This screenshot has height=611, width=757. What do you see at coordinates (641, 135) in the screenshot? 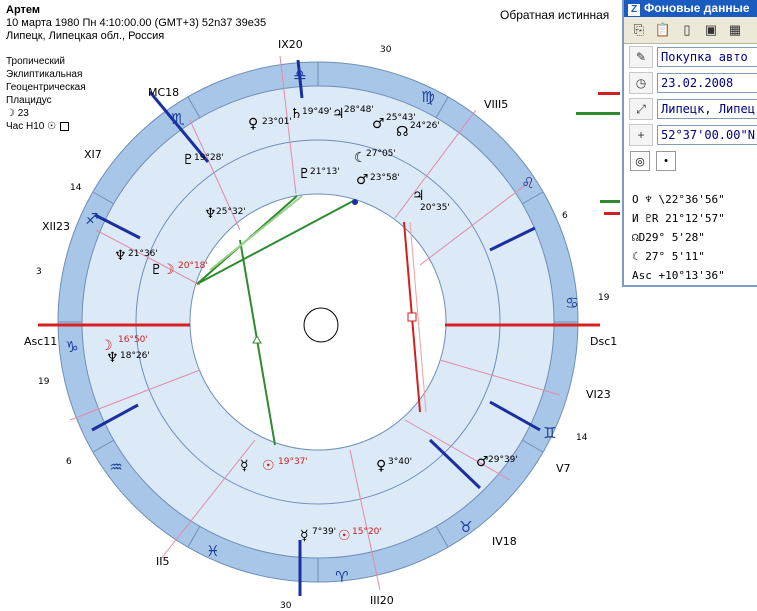
I see `coordinates-icon: +` at bounding box center [641, 135].